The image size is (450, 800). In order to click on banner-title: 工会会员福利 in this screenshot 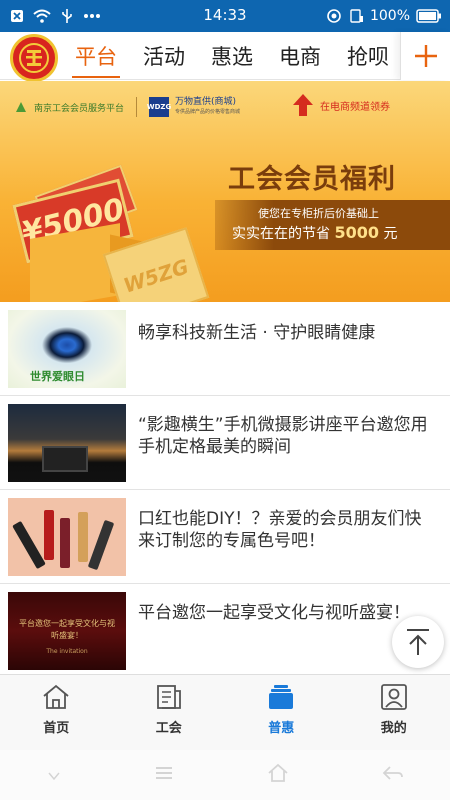, I will do `click(312, 179)`.